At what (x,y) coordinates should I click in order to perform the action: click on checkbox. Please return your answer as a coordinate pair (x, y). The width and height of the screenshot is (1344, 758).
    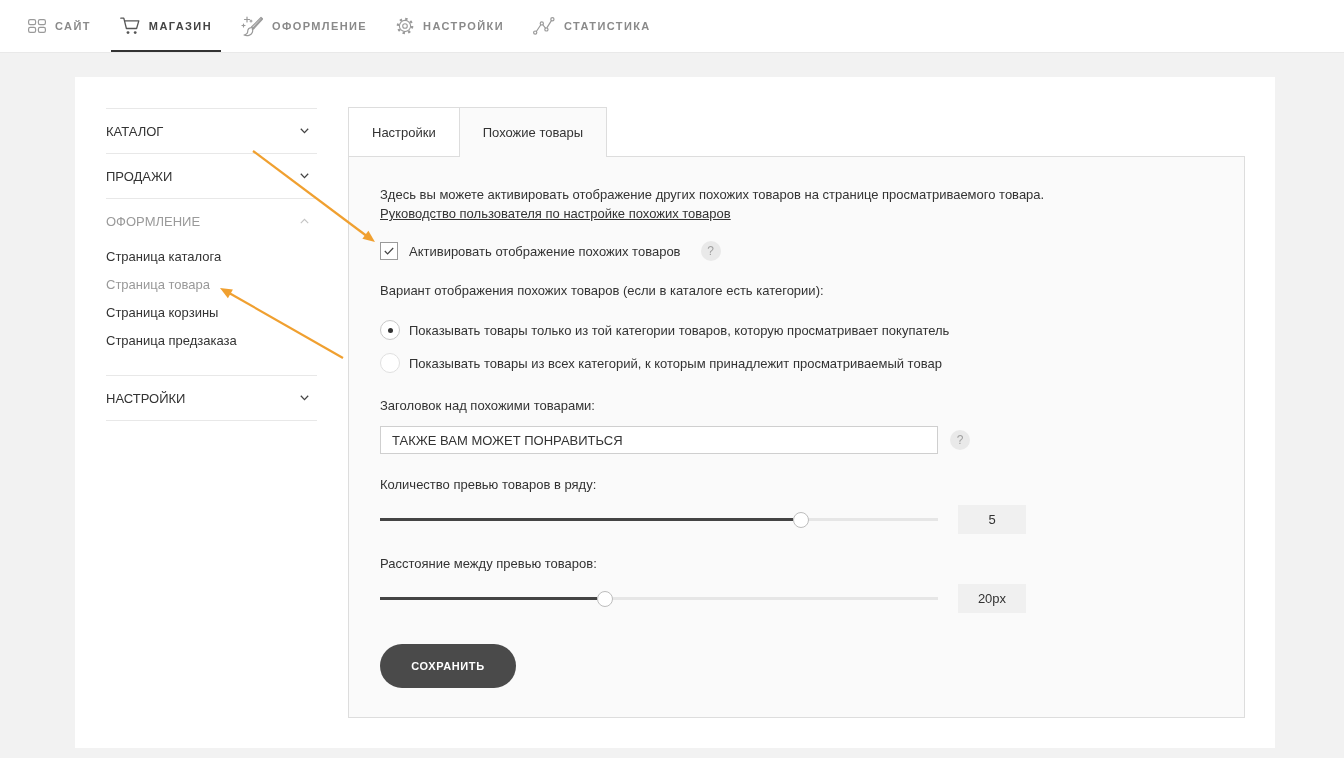
    Looking at the image, I should click on (389, 251).